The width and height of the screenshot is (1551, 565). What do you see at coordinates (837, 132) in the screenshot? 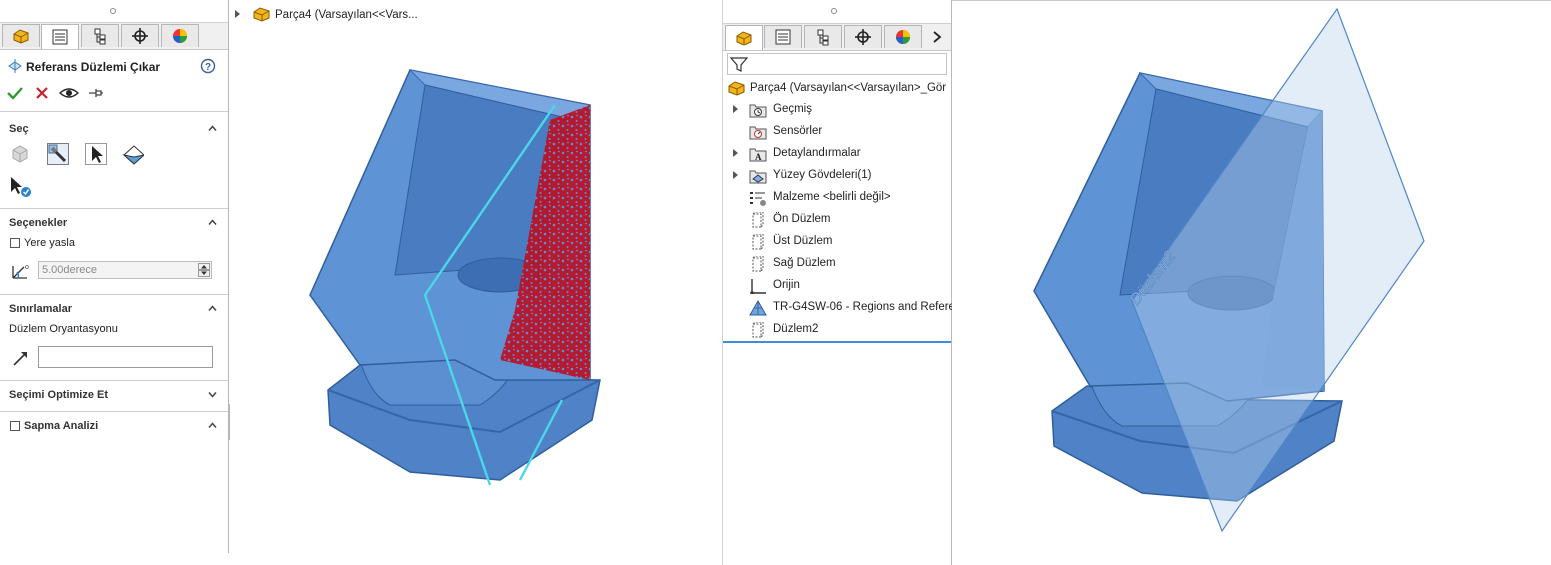
I see `tree-item: Sensörler` at bounding box center [837, 132].